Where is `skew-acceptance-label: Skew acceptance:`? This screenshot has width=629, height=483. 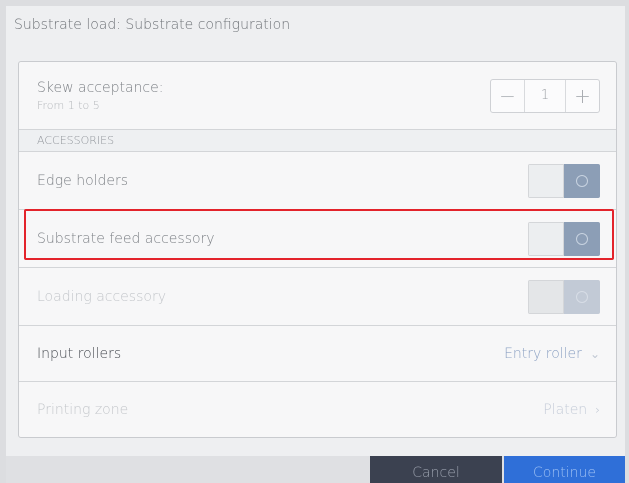 skew-acceptance-label: Skew acceptance: is located at coordinates (100, 87).